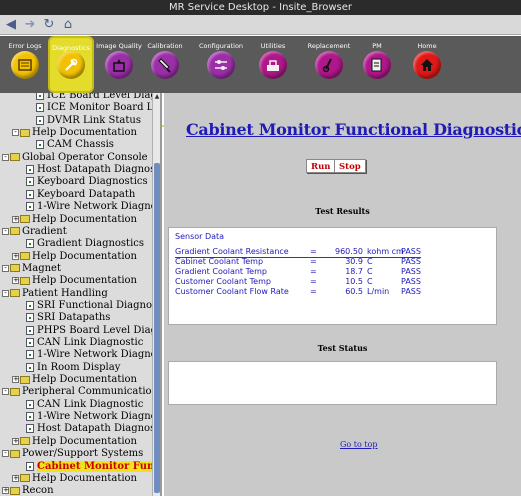  What do you see at coordinates (74, 318) in the screenshot?
I see `tree-item-label: SRI Datapaths` at bounding box center [74, 318].